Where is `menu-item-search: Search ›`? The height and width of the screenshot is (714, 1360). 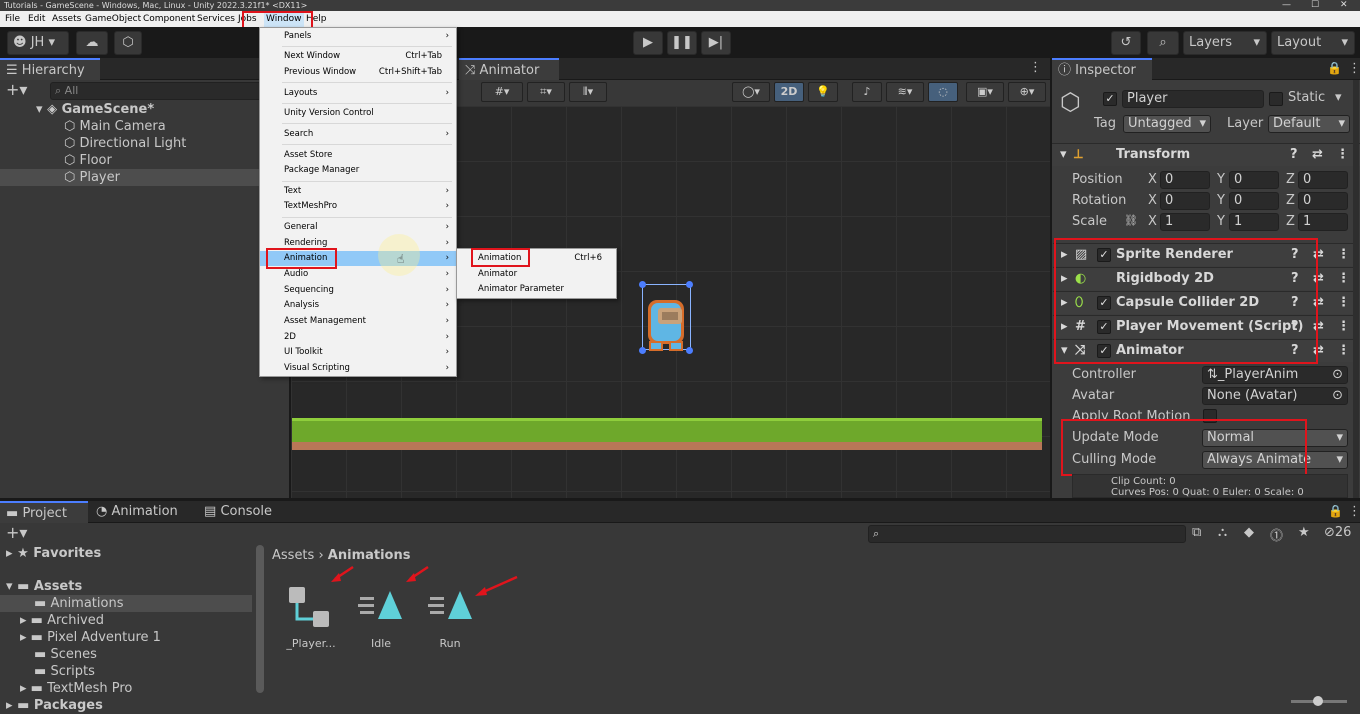 menu-item-search: Search › is located at coordinates (358, 134).